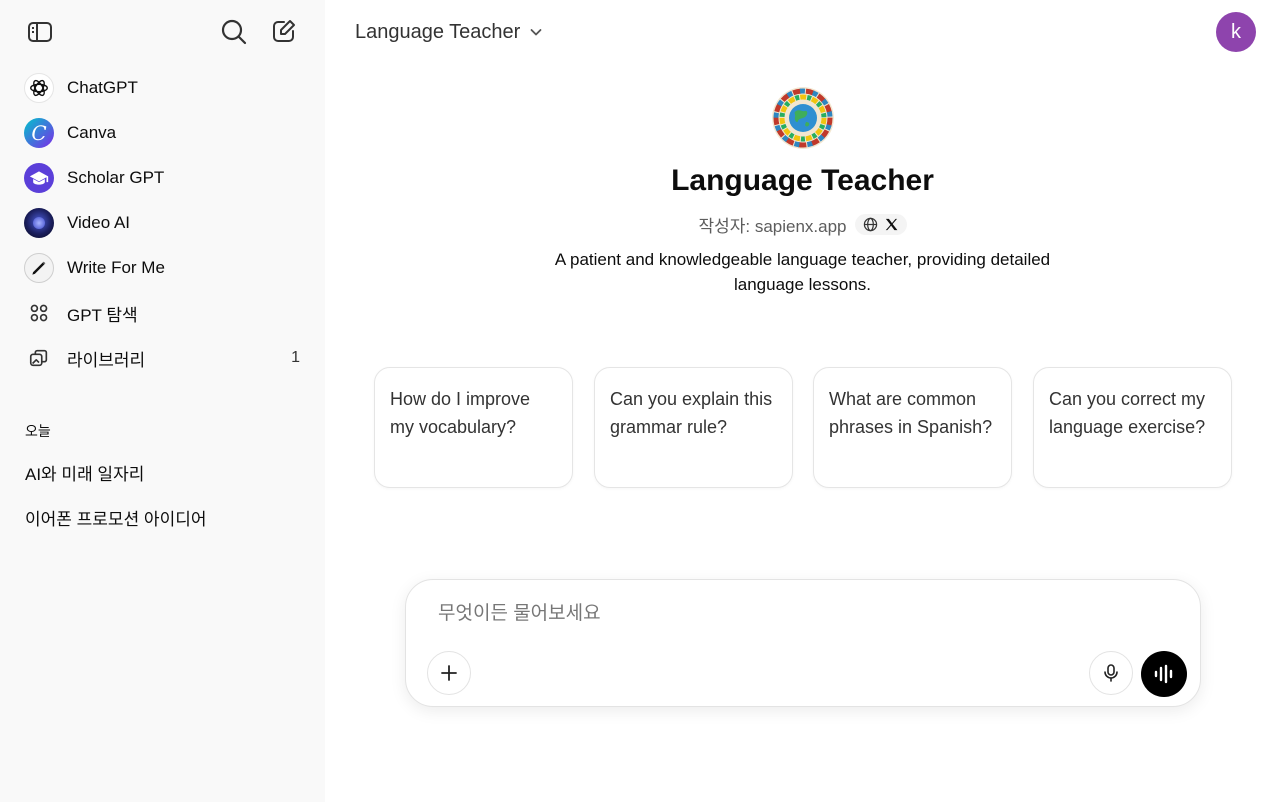  What do you see at coordinates (39, 178) in the screenshot?
I see `scholar-cap-icon` at bounding box center [39, 178].